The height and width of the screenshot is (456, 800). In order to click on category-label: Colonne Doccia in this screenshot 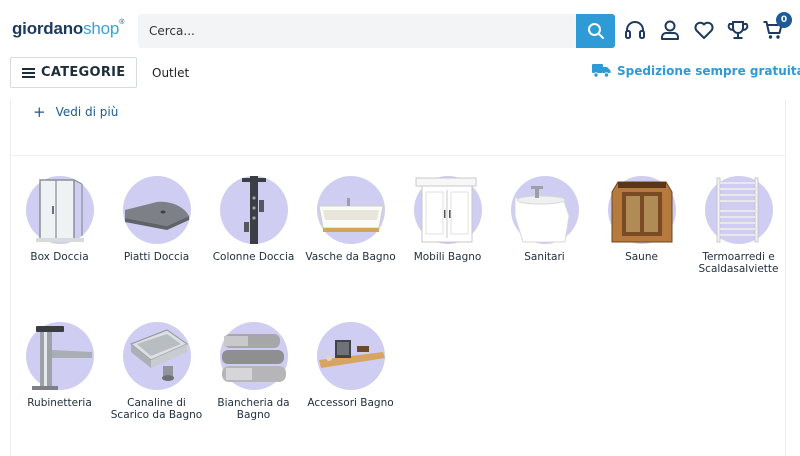, I will do `click(253, 257)`.